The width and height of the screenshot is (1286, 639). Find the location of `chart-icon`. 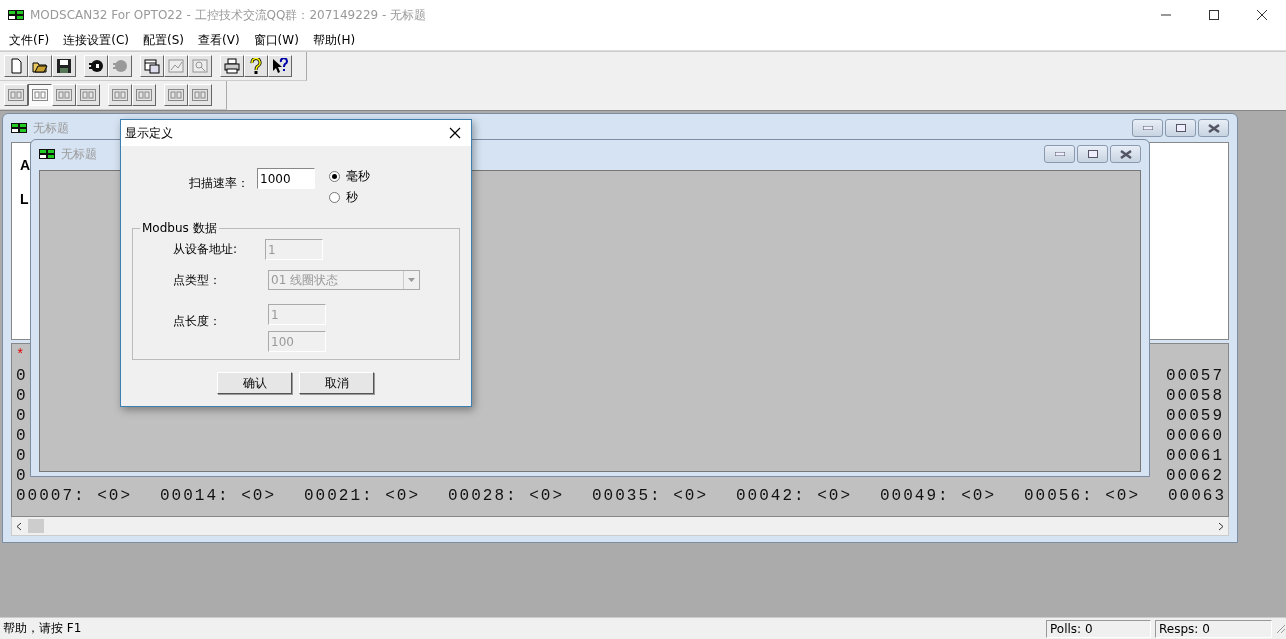

chart-icon is located at coordinates (176, 66).